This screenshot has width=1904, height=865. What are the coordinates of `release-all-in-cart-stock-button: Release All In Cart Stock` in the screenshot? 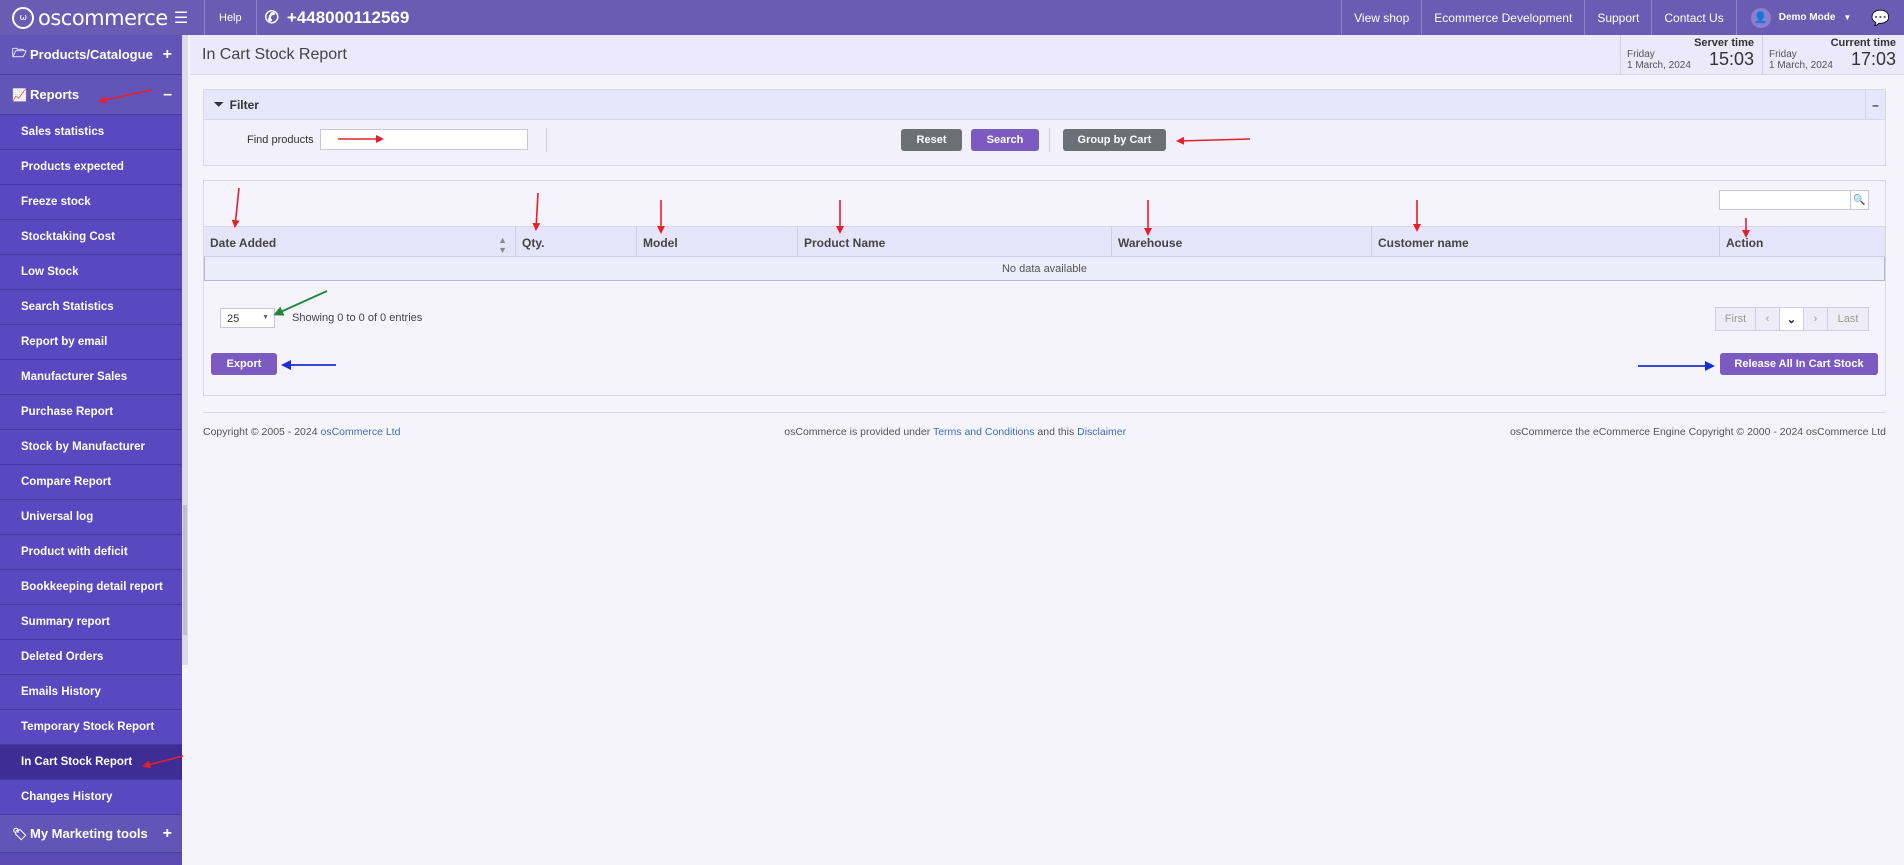 It's located at (1799, 364).